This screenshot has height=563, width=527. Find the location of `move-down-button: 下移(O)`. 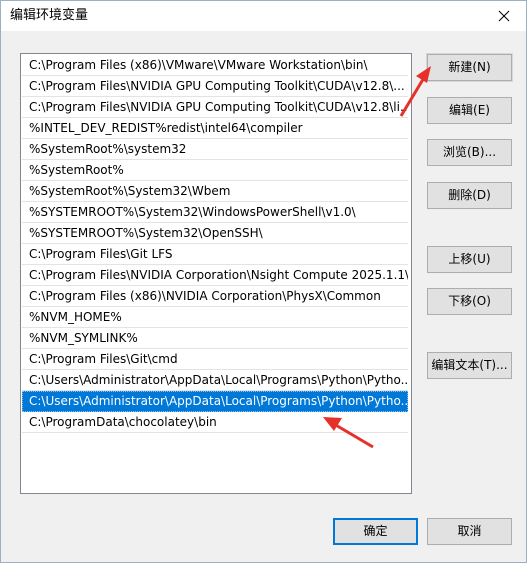

move-down-button: 下移(O) is located at coordinates (469, 301).